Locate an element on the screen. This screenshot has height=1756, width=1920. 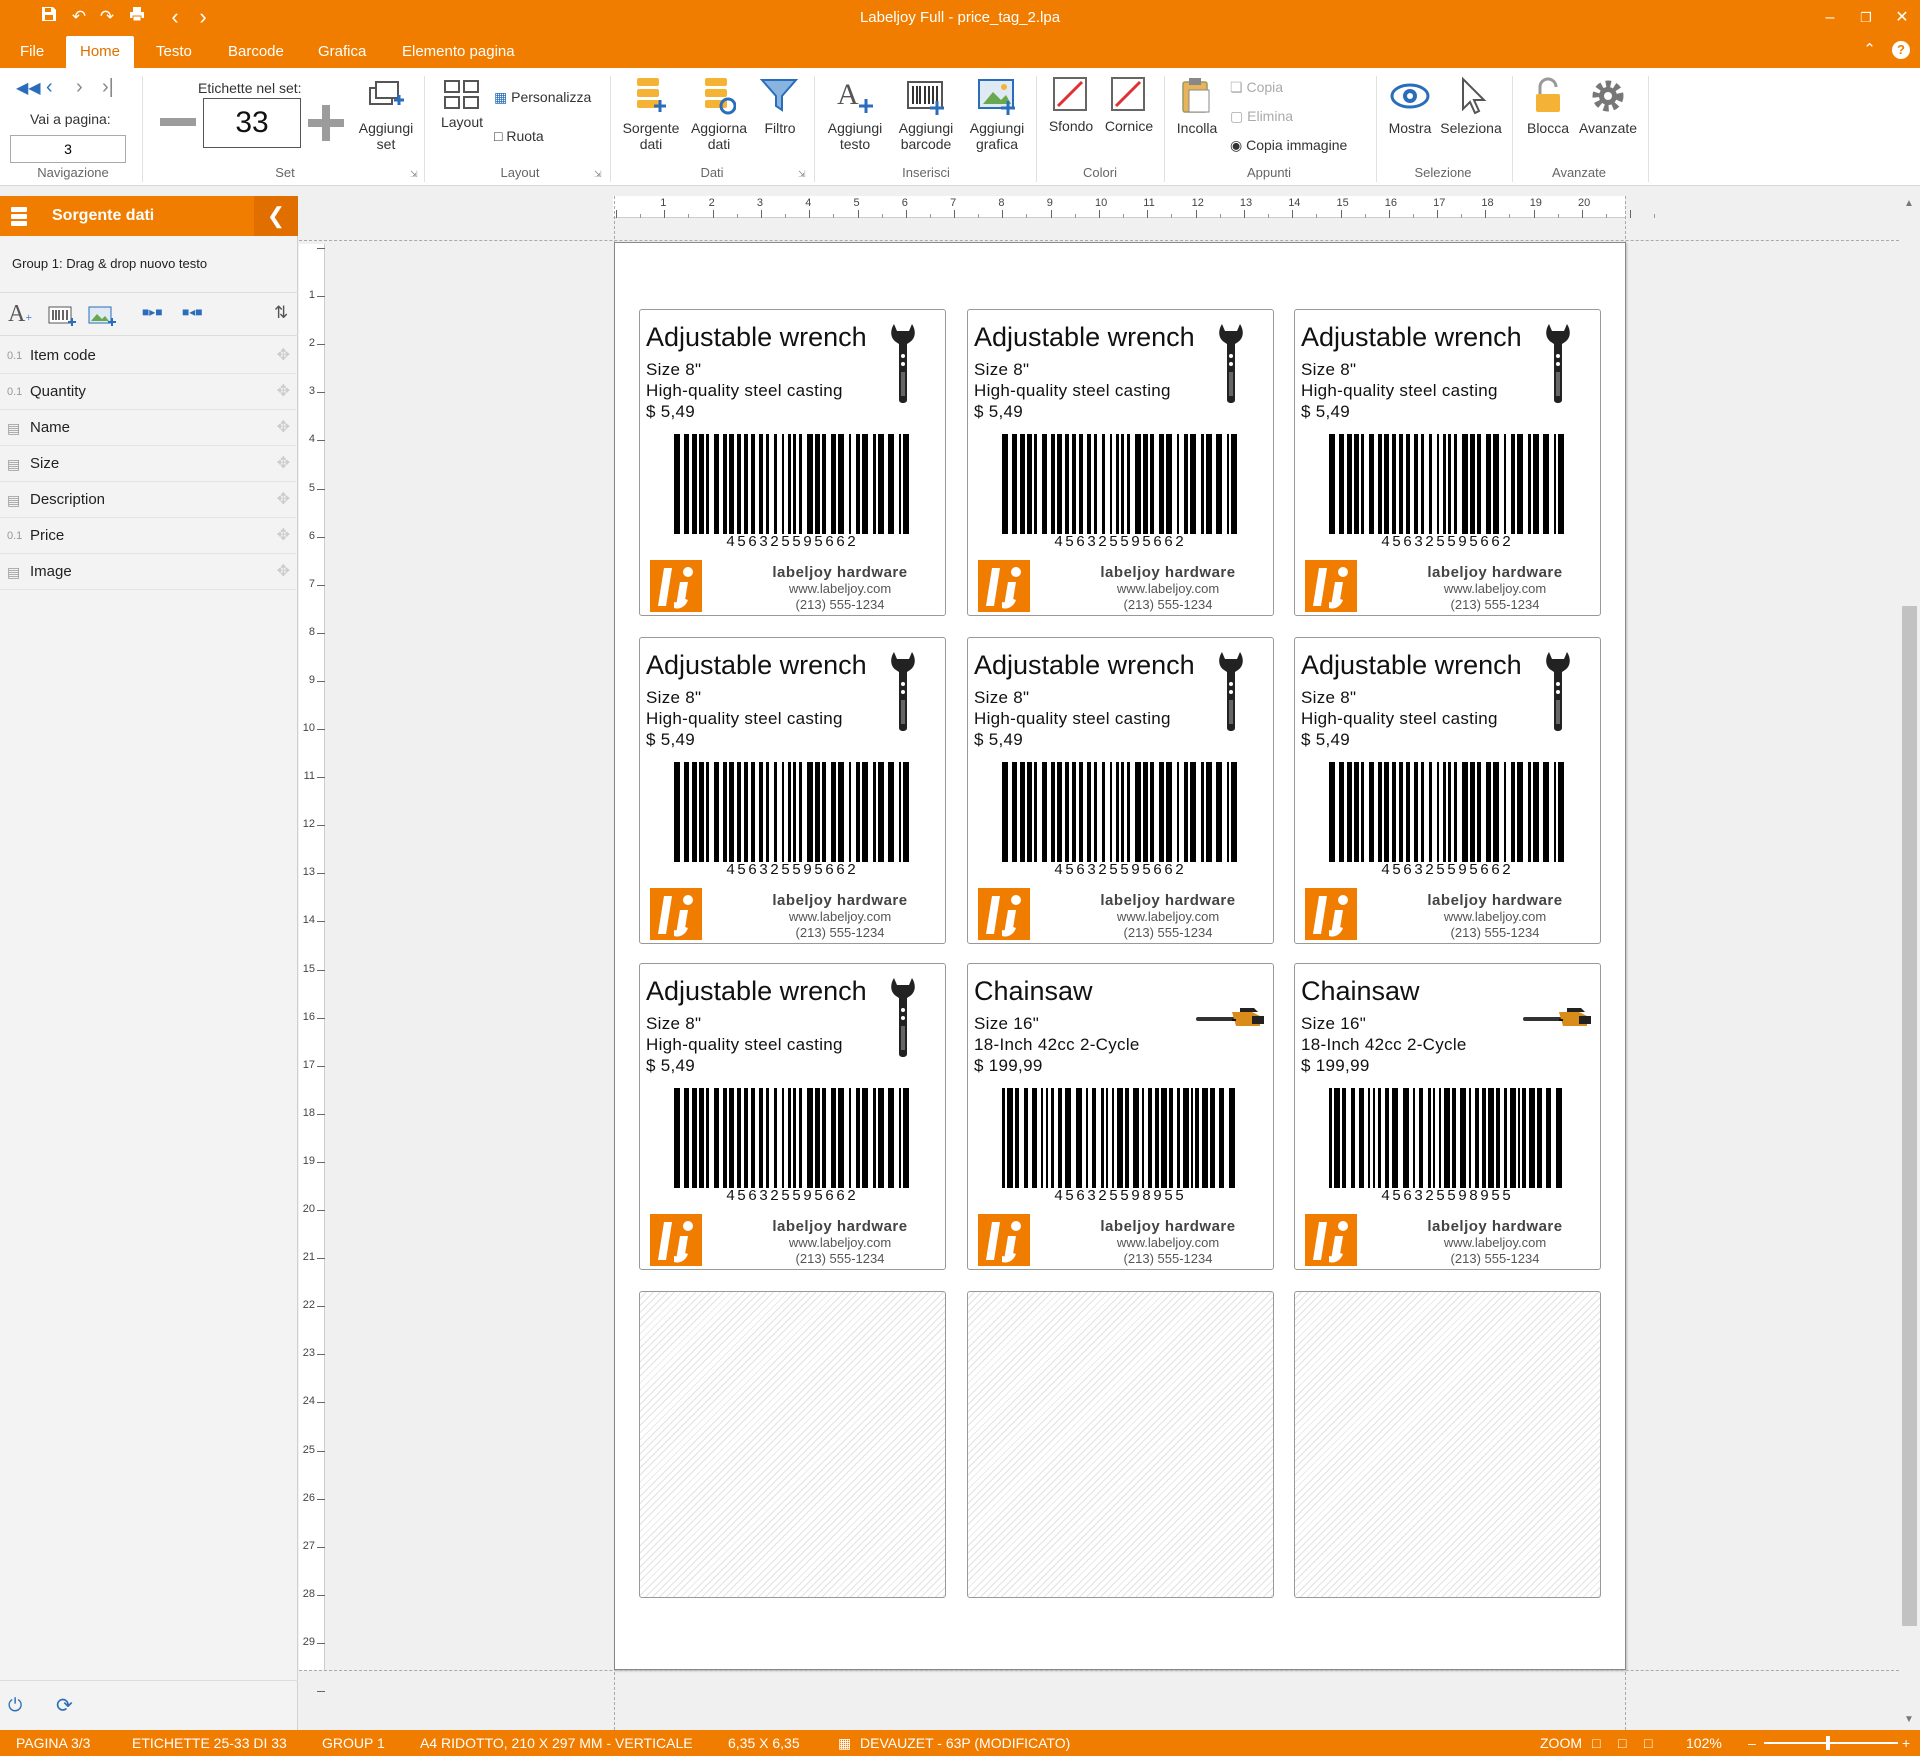
zoom-page-icon: □ is located at coordinates (1596, 1743).